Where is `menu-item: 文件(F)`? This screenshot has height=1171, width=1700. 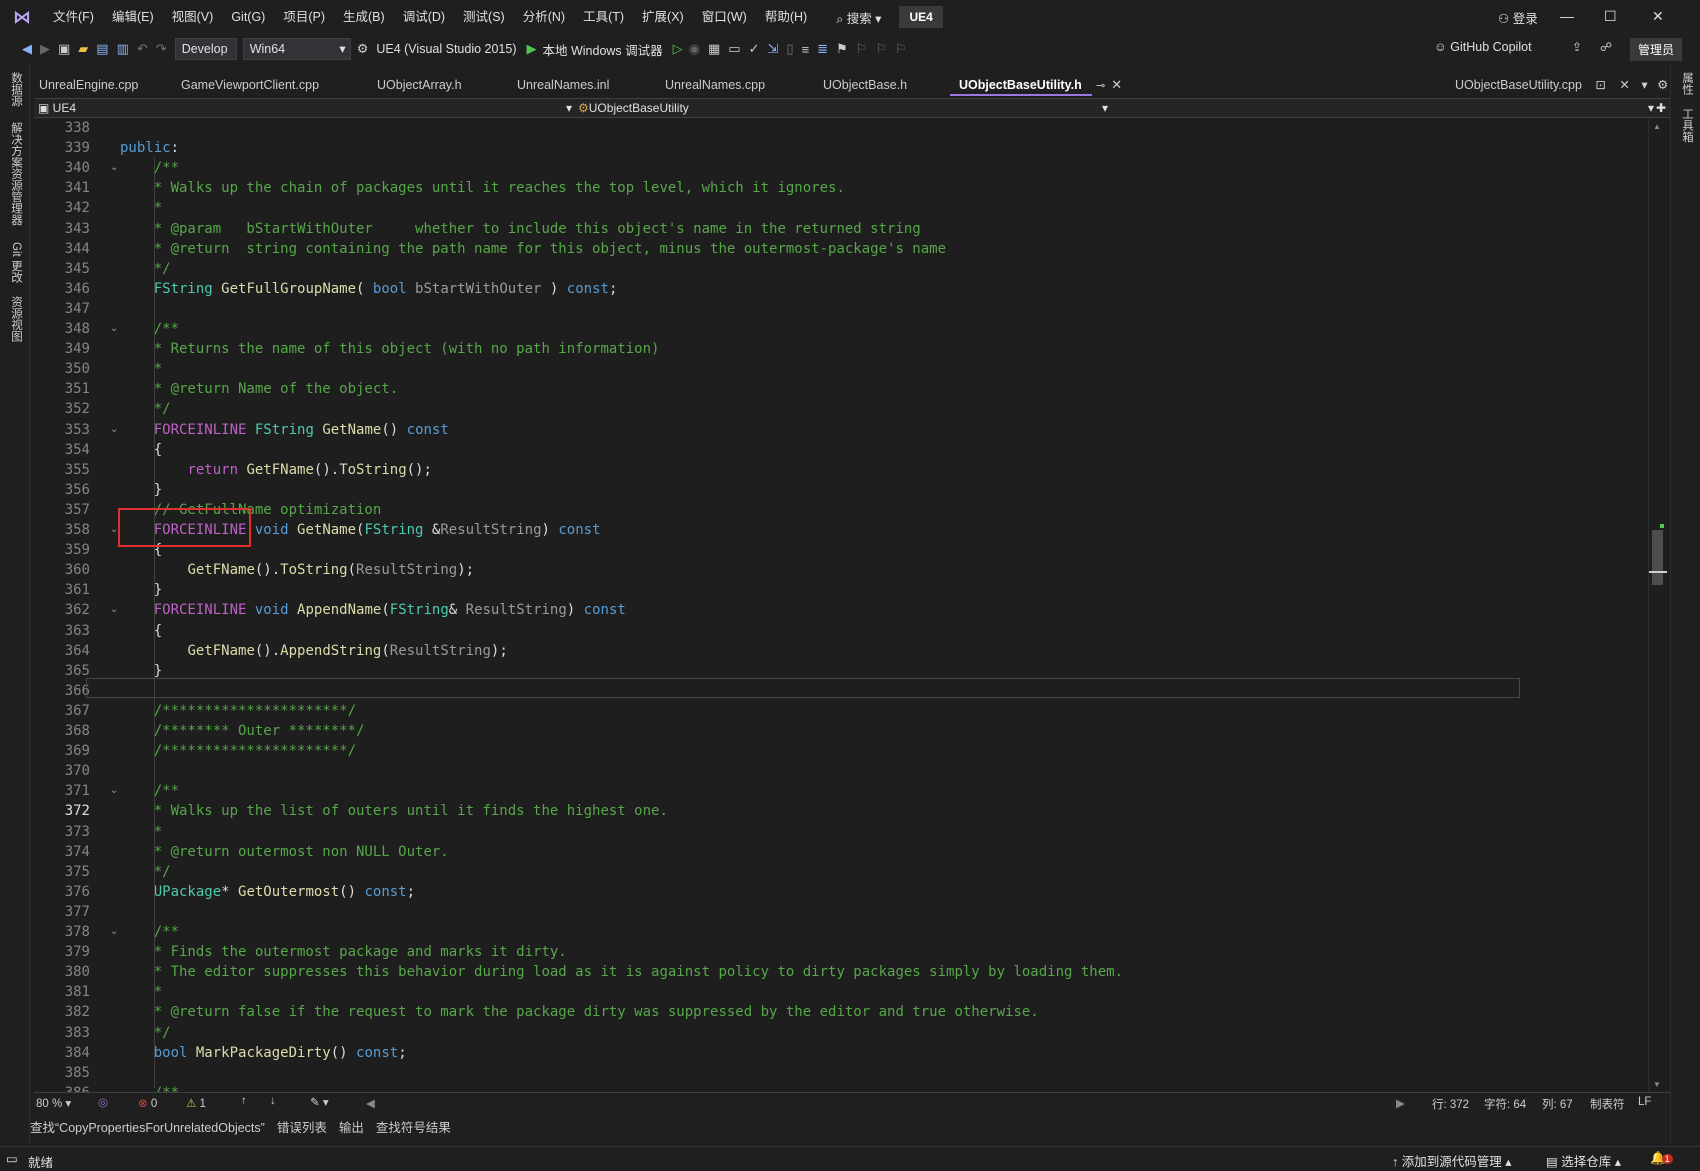
menu-item: 文件(F) is located at coordinates (73, 17).